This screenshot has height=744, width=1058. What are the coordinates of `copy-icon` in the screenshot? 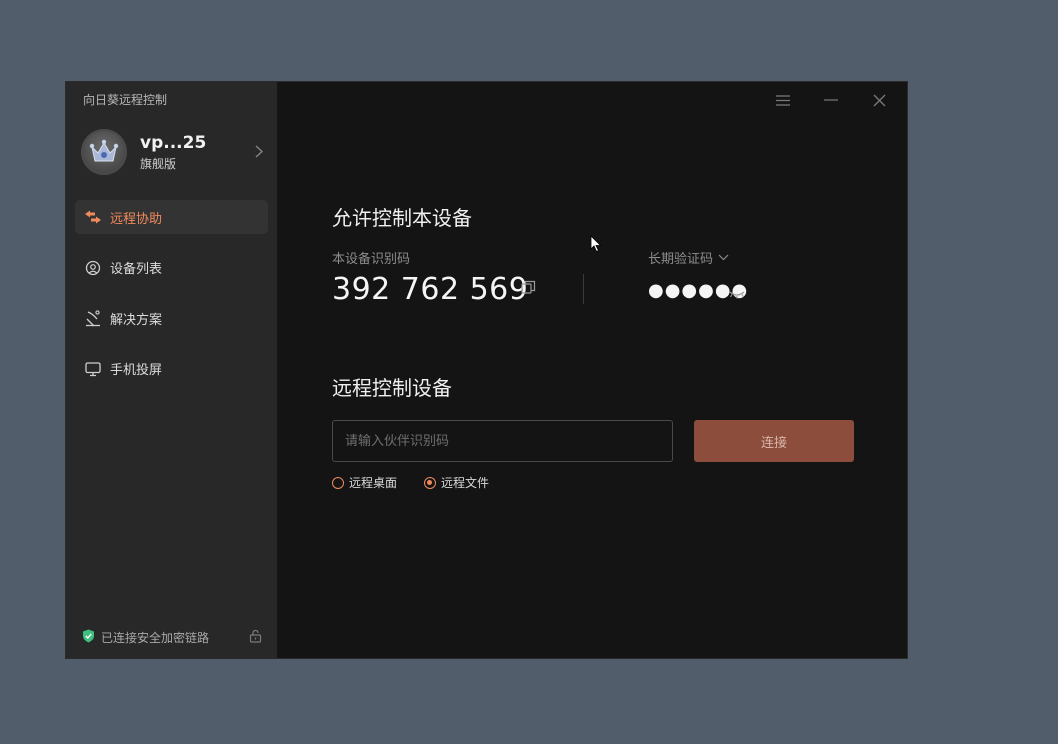 It's located at (528, 289).